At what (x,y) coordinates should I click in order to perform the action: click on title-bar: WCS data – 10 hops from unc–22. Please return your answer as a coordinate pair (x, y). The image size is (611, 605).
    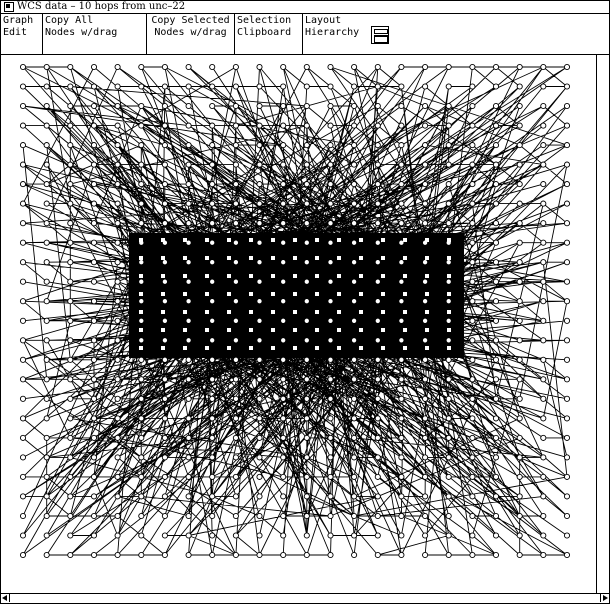
    Looking at the image, I should click on (305, 7).